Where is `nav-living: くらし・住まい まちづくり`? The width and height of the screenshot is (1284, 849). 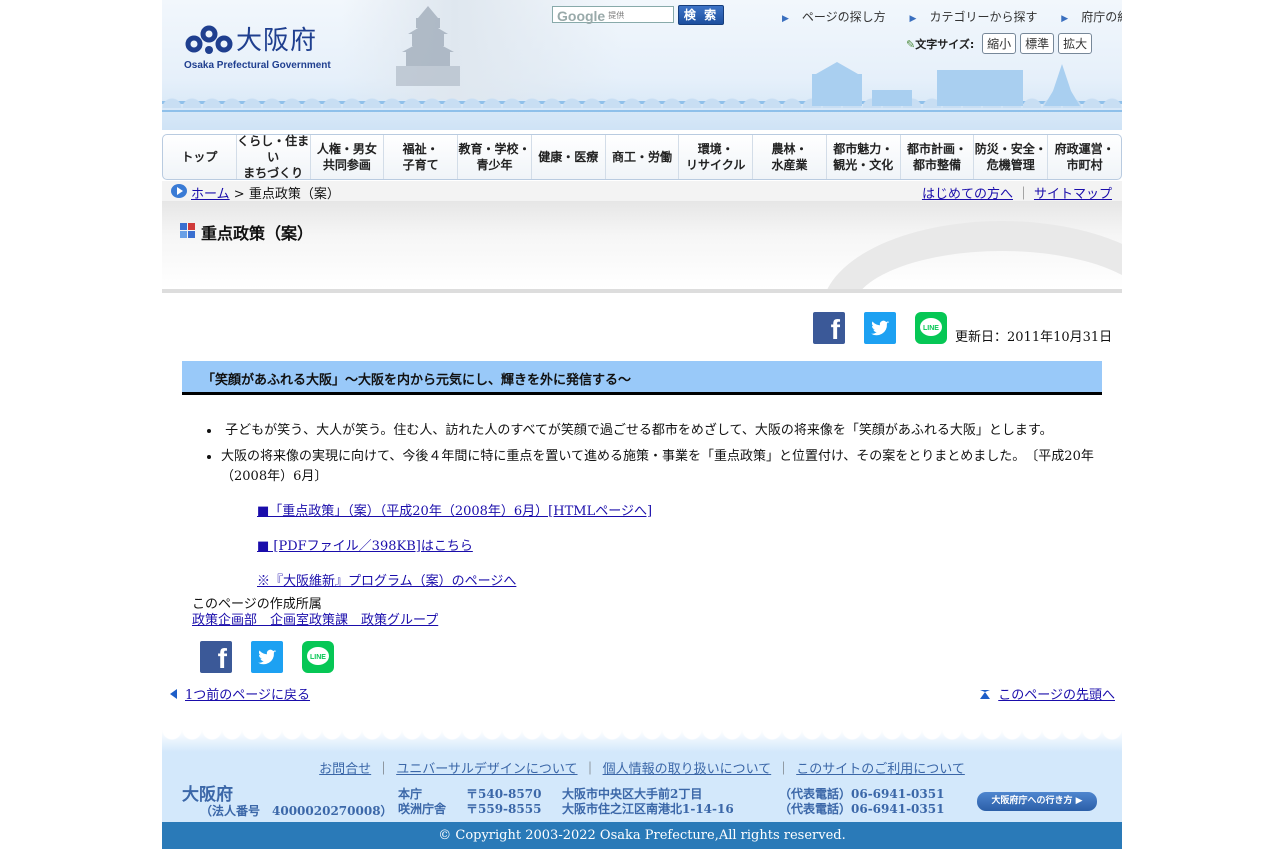
nav-living: くらし・住まい まちづくり is located at coordinates (274, 157).